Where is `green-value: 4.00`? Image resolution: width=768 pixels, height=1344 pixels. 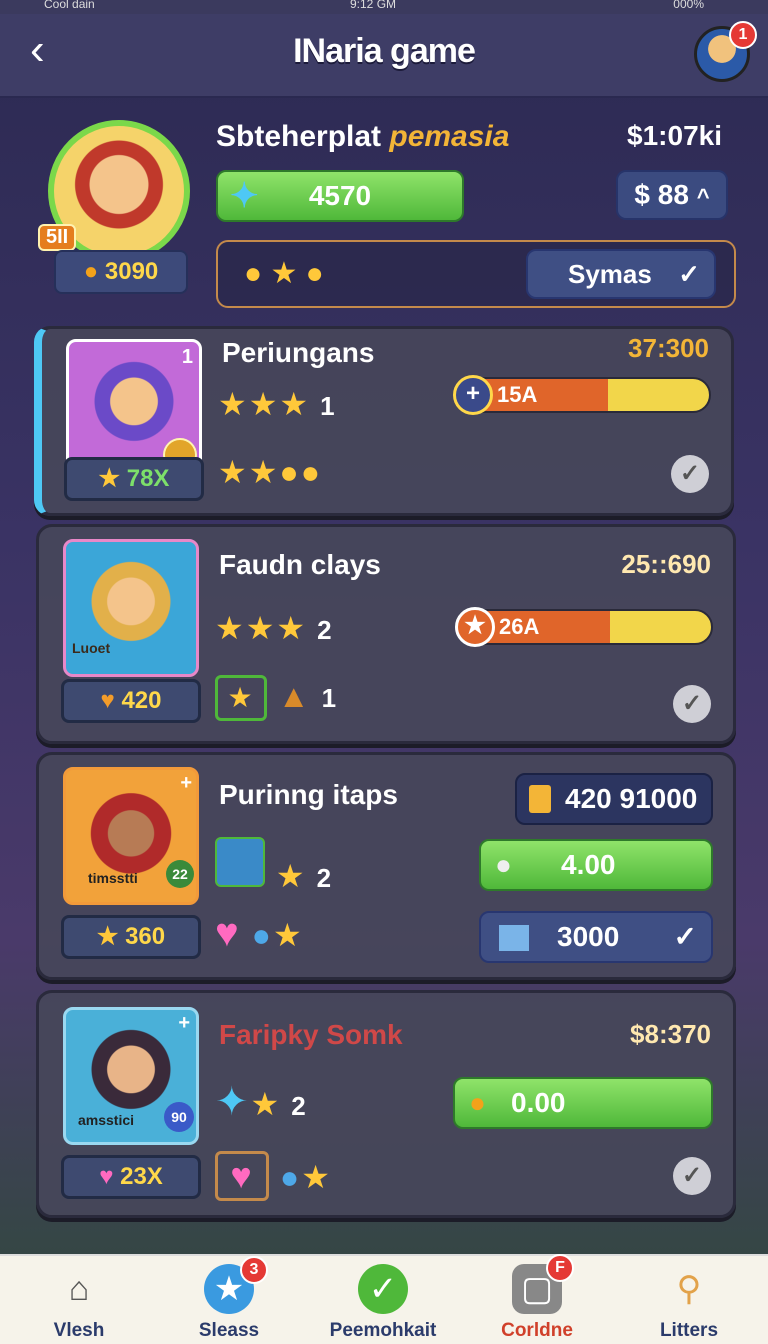 green-value: 4.00 is located at coordinates (588, 864).